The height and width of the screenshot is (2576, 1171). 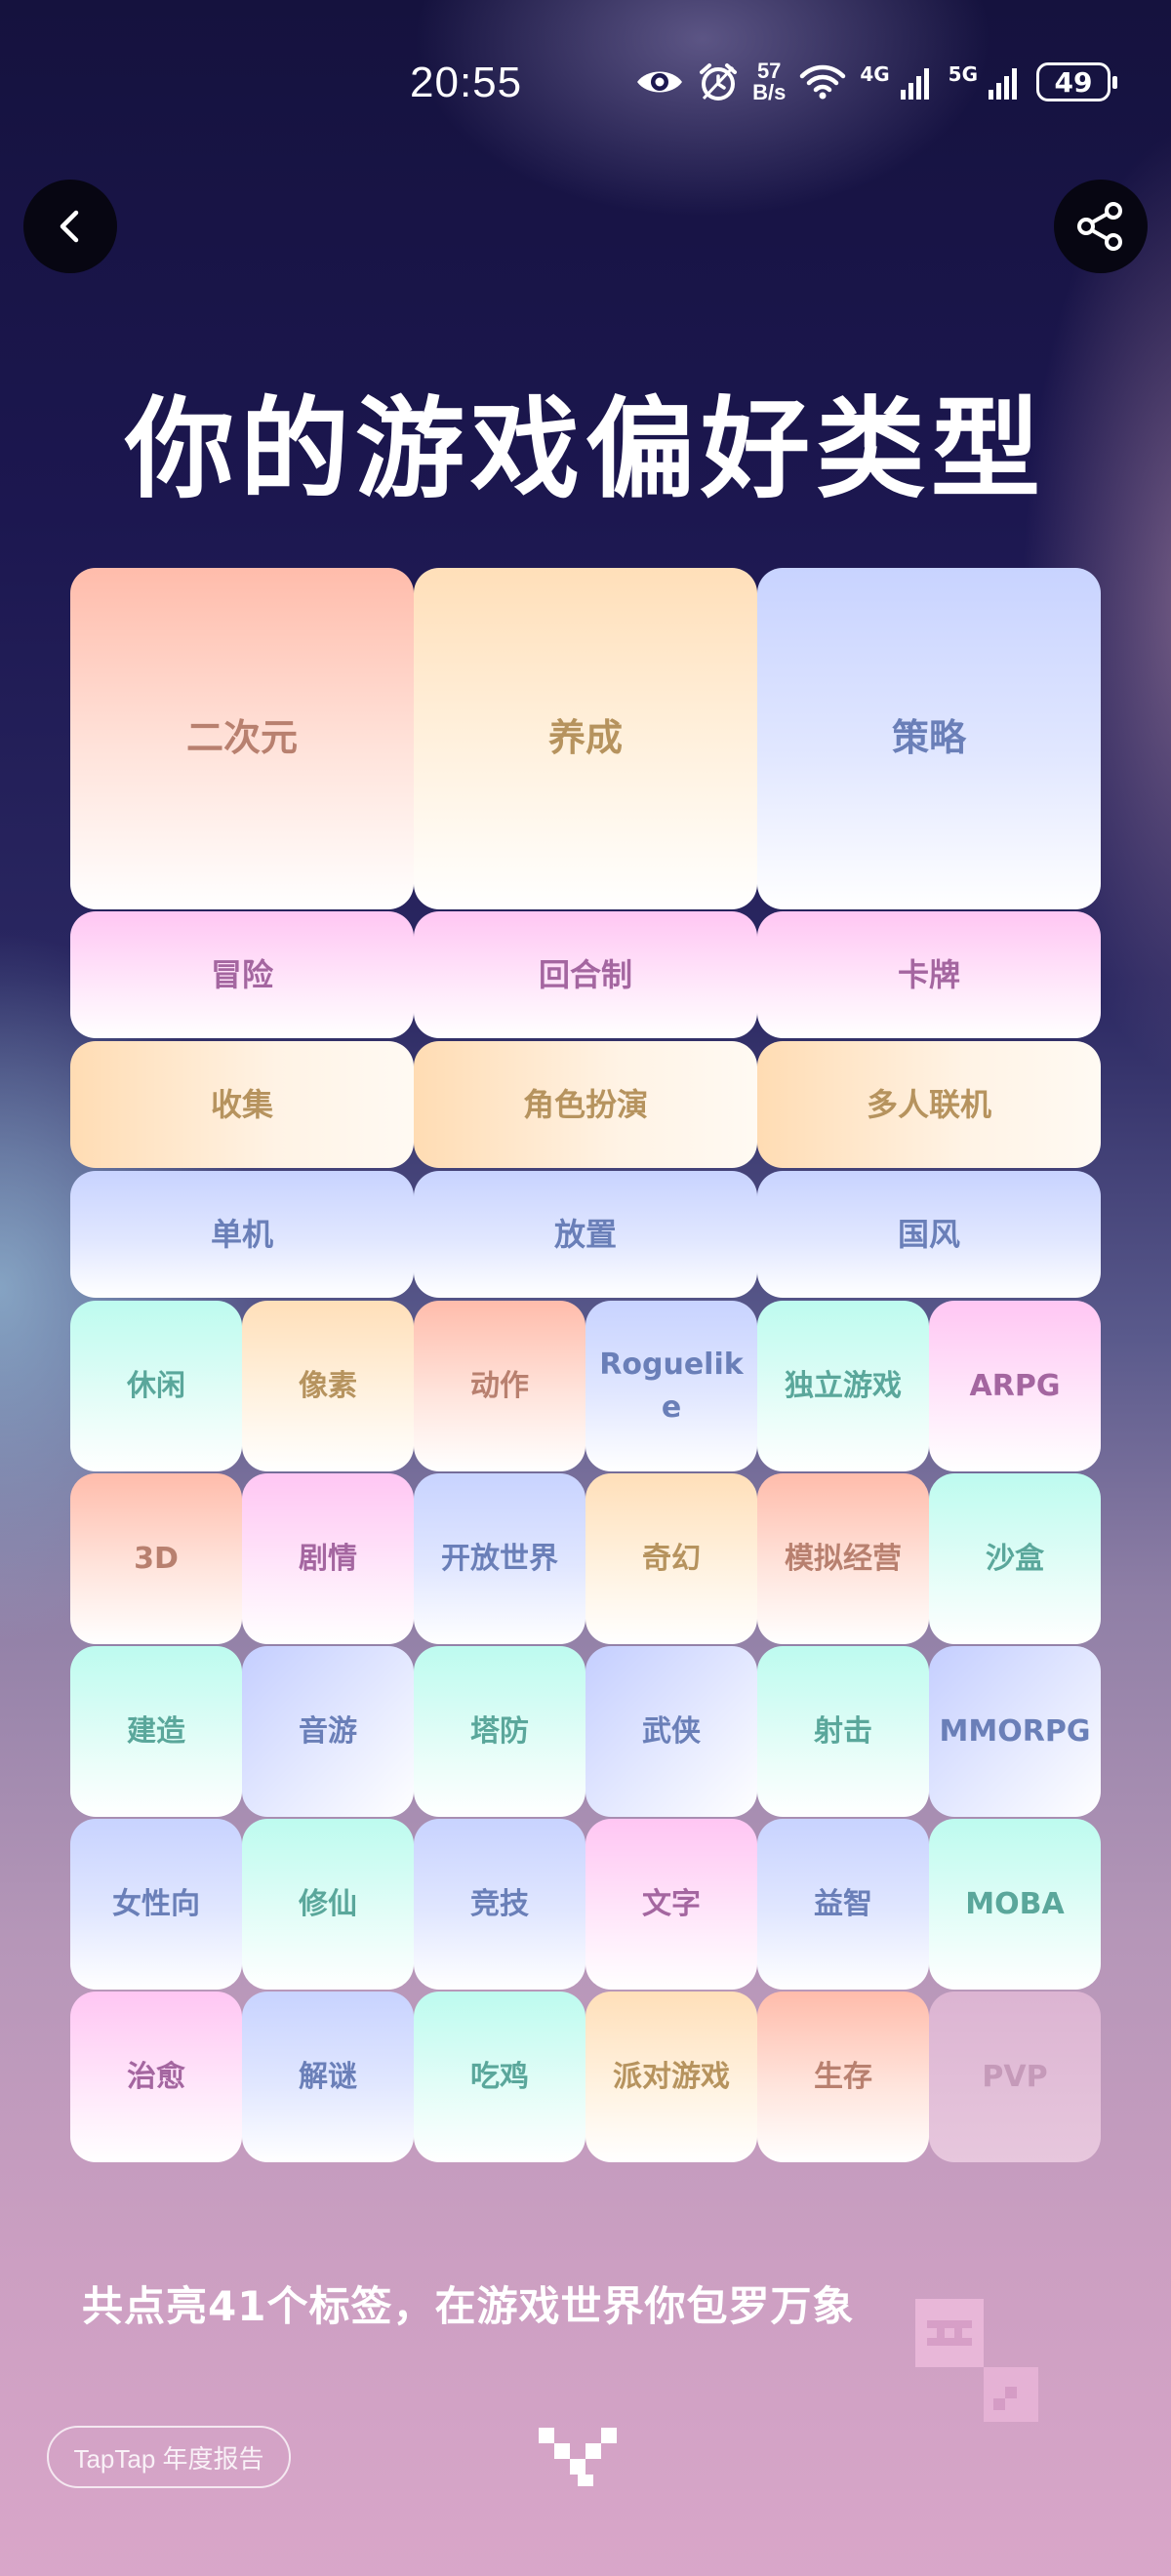 I want to click on tag-tile: 修仙, so click(x=328, y=1904).